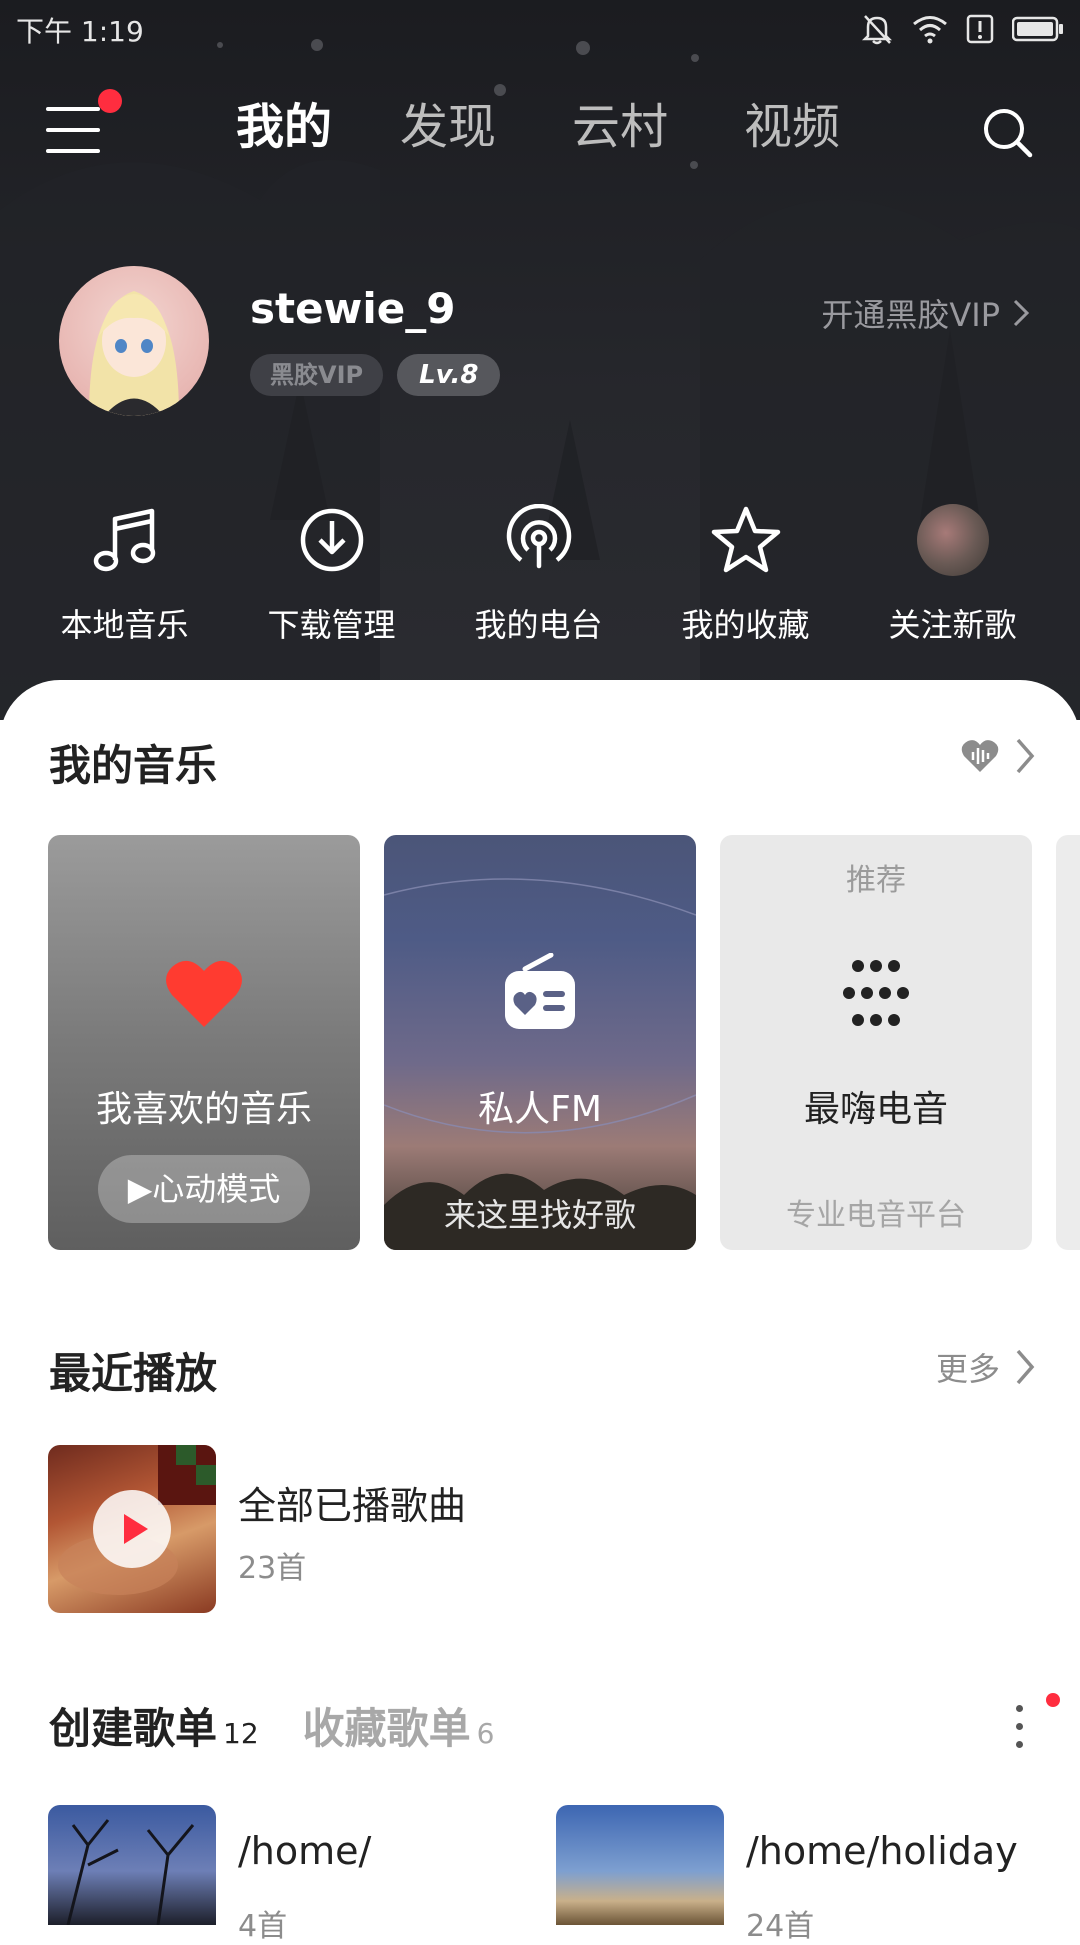  Describe the element at coordinates (967, 1369) in the screenshot. I see `recent-more-label: 更多` at that location.